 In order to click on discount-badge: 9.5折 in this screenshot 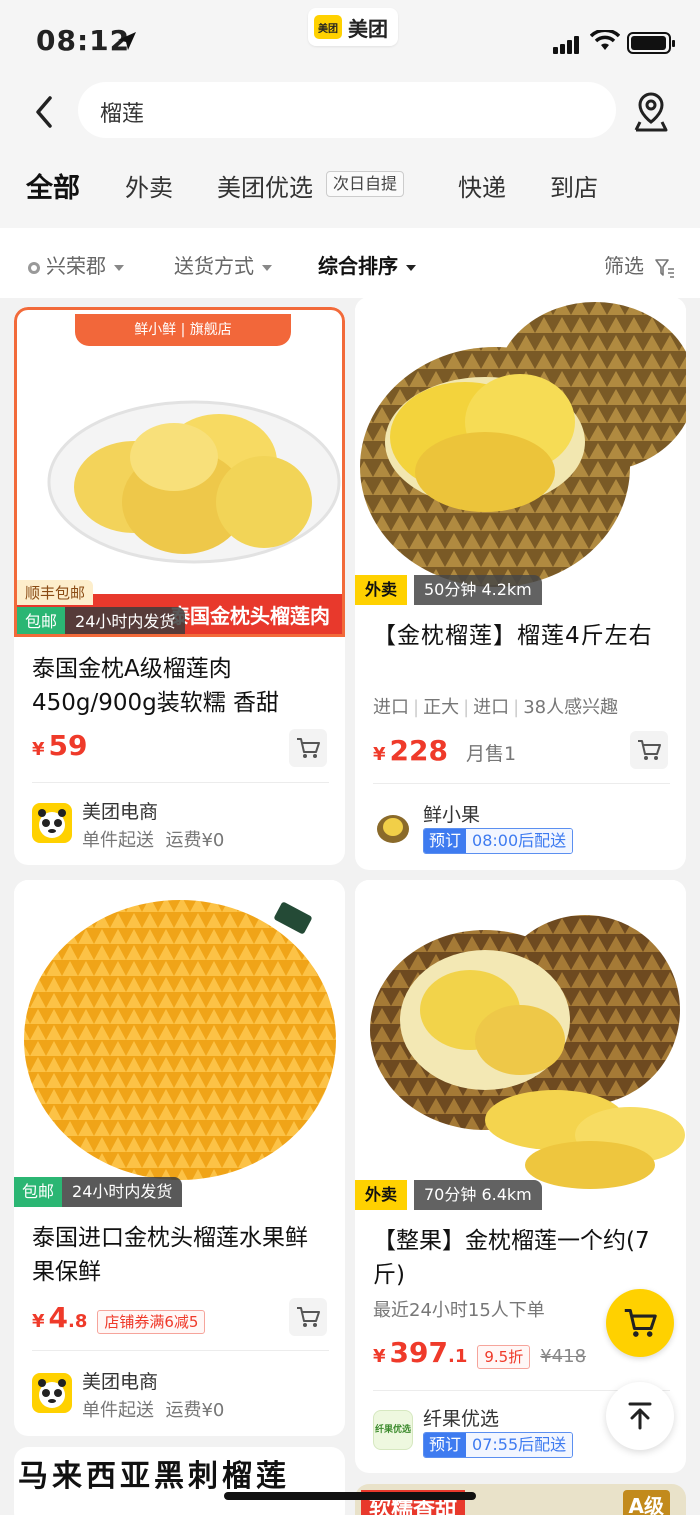, I will do `click(504, 1357)`.